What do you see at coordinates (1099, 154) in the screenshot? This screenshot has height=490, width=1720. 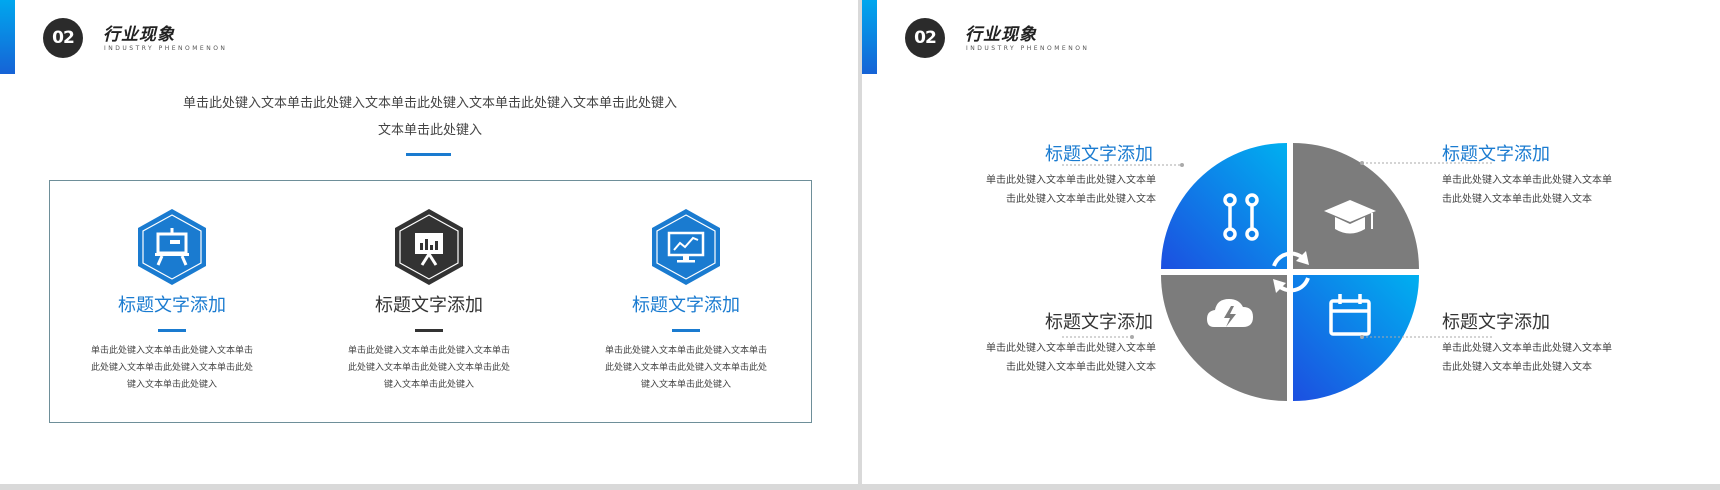 I see `item-1-title: 标题文字添加` at bounding box center [1099, 154].